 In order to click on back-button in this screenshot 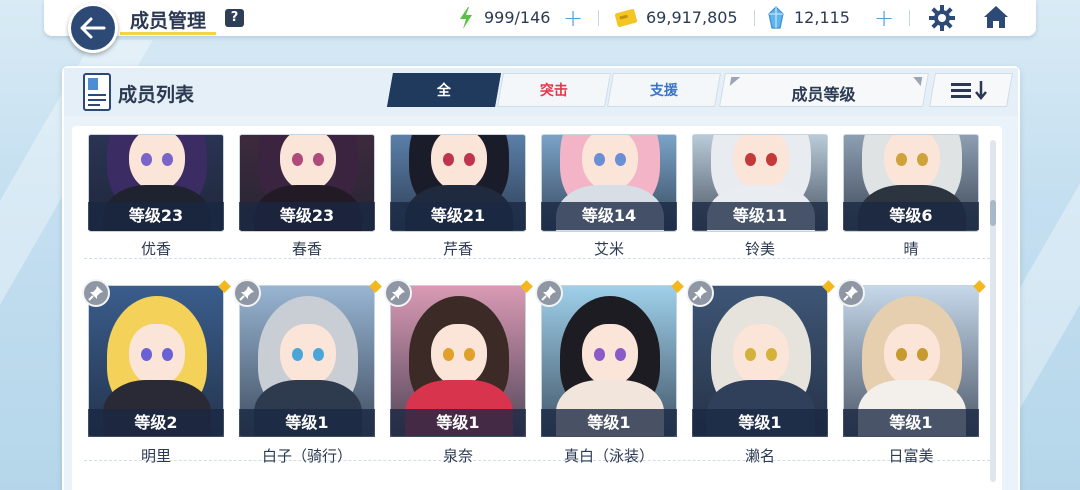, I will do `click(93, 28)`.